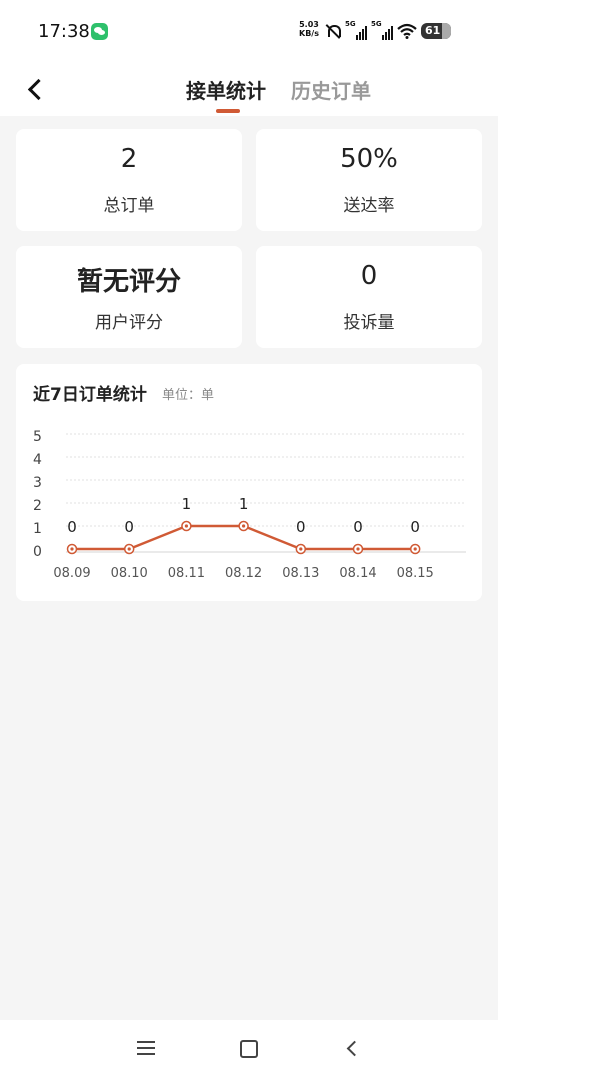 Image resolution: width=607 pixels, height=1080 pixels. Describe the element at coordinates (37, 552) in the screenshot. I see `y-tick-label: 0` at that location.